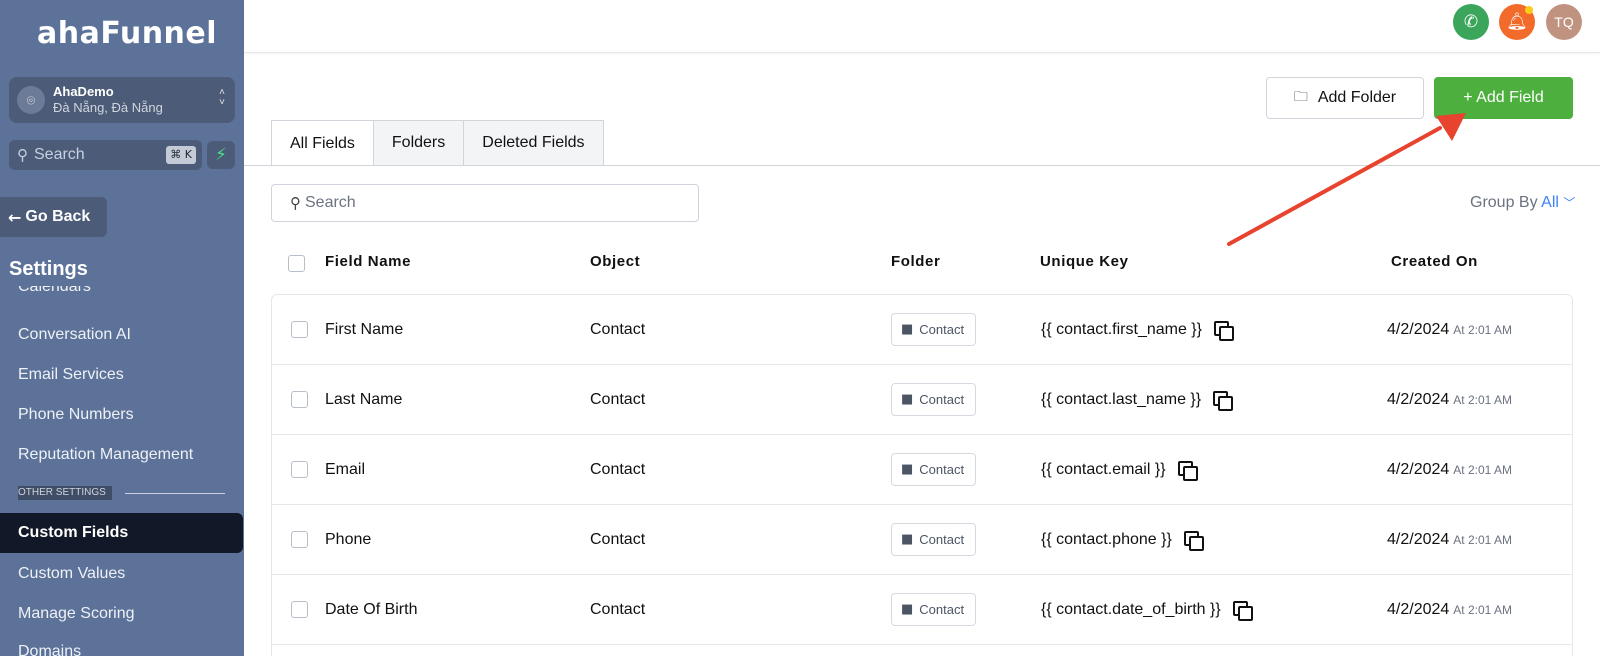 Image resolution: width=1600 pixels, height=656 pixels. Describe the element at coordinates (296, 263) in the screenshot. I see `select-all-checkbox` at that location.